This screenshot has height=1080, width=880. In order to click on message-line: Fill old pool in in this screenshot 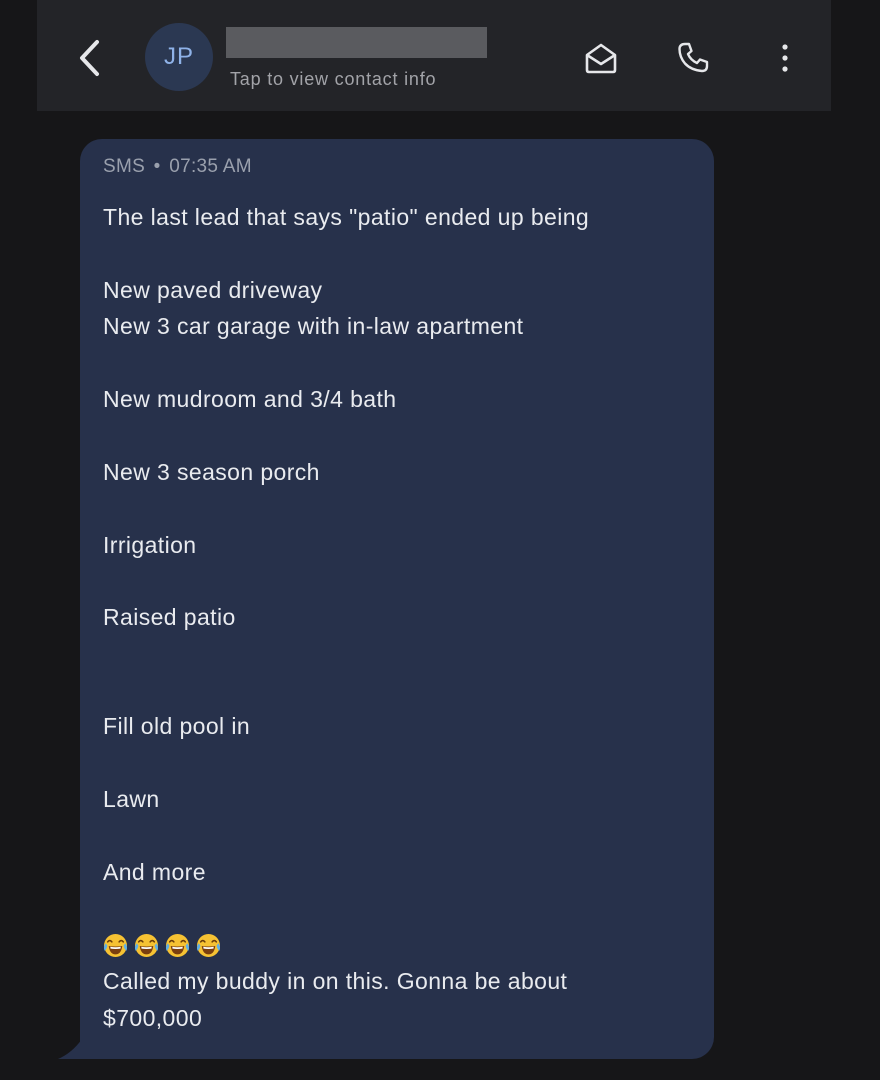, I will do `click(177, 726)`.